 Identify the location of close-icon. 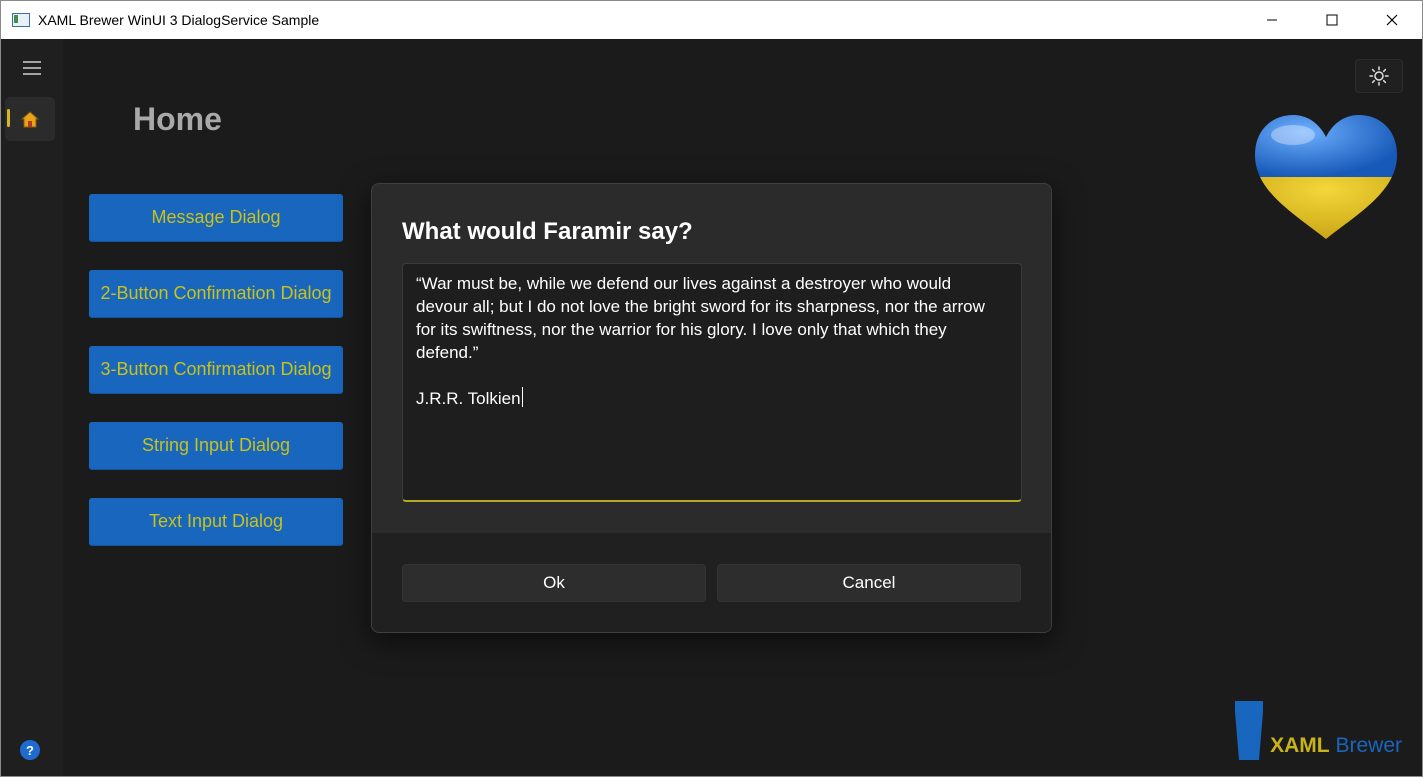
(1392, 20).